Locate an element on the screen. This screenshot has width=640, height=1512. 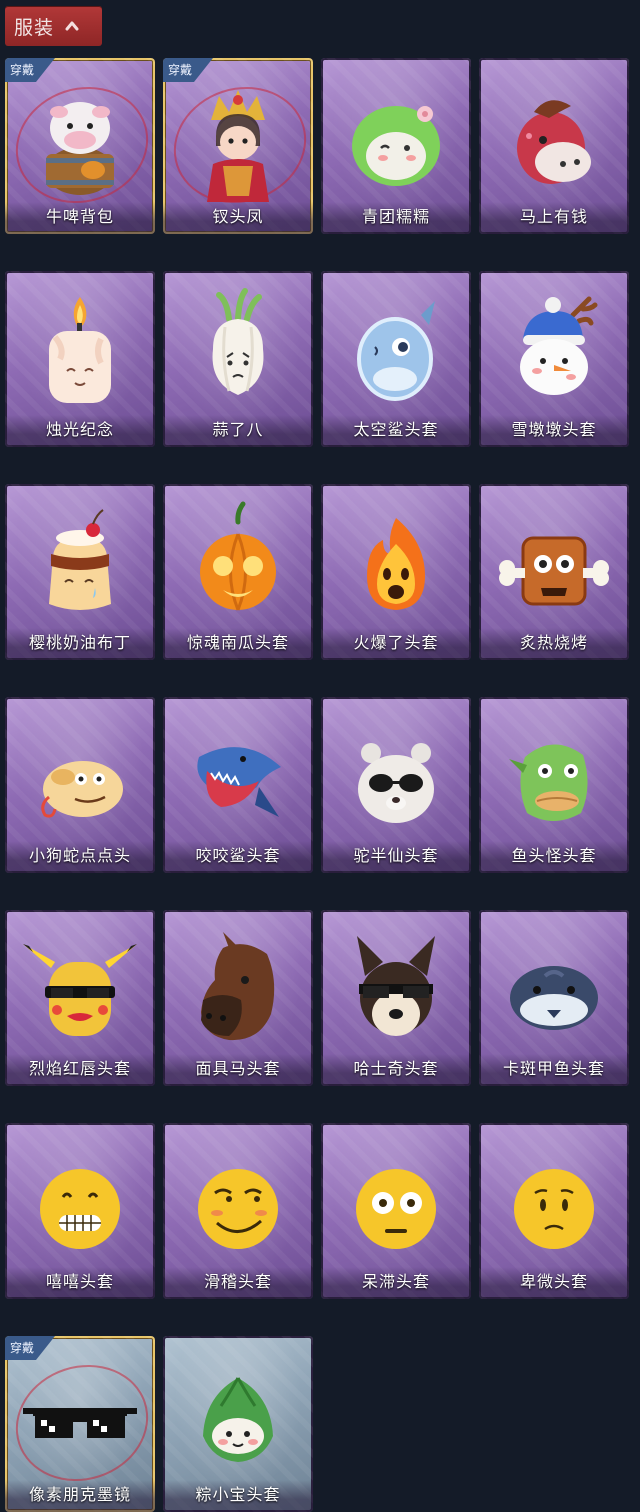
outfit-label: 雪墩墩头套 is located at coordinates (554, 431).